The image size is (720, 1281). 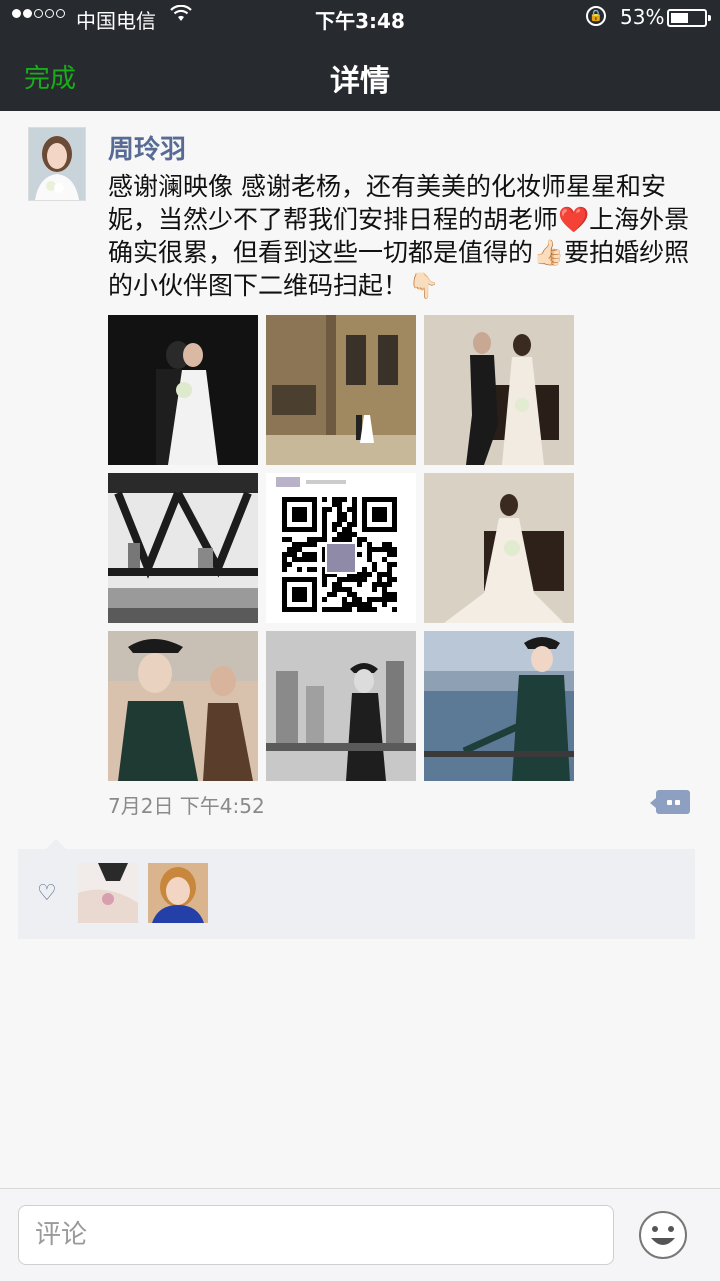 What do you see at coordinates (596, 16) in the screenshot?
I see `rotation-lock-icon: 🔒` at bounding box center [596, 16].